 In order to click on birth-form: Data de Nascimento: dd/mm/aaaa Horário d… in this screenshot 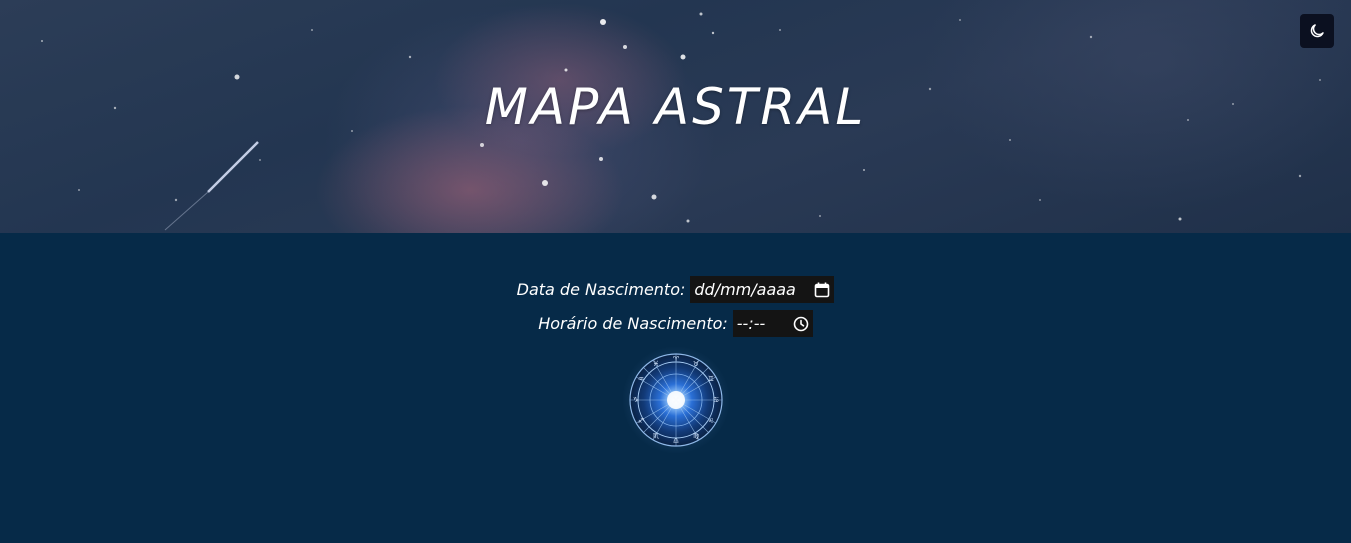, I will do `click(675, 310)`.